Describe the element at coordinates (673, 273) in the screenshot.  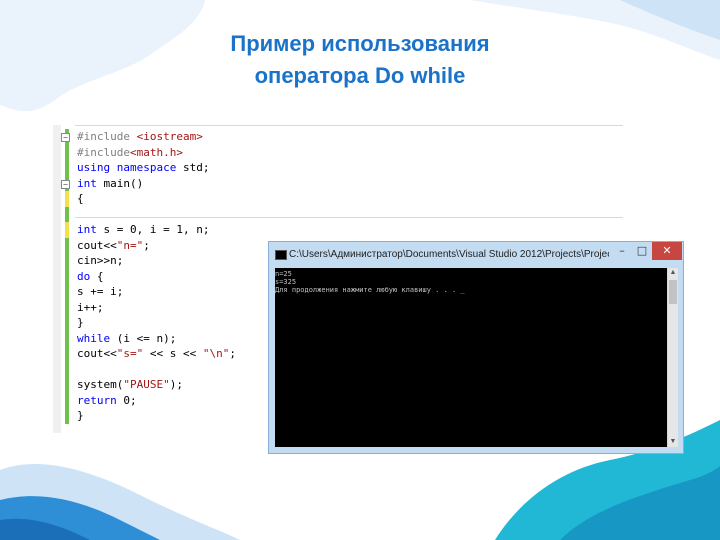
I see `scroll-up-arrow-icon: ▲` at that location.